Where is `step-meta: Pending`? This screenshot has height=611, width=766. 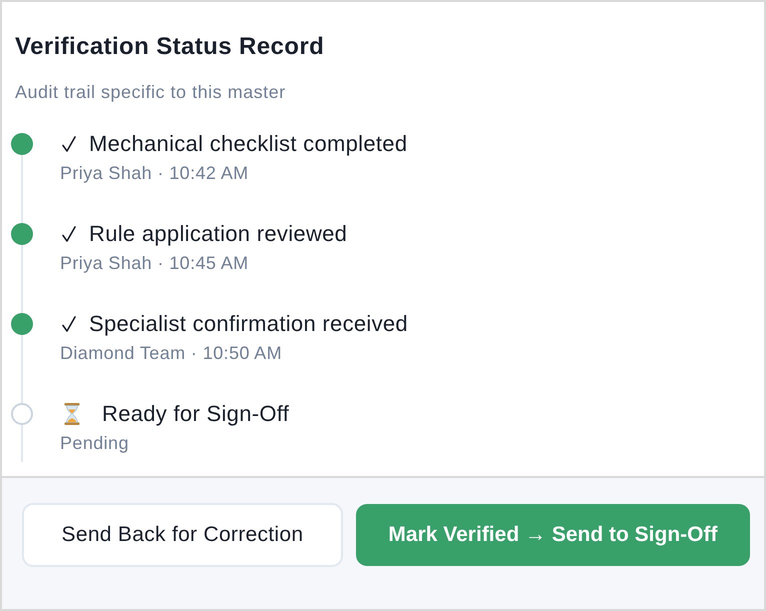 step-meta: Pending is located at coordinates (95, 443).